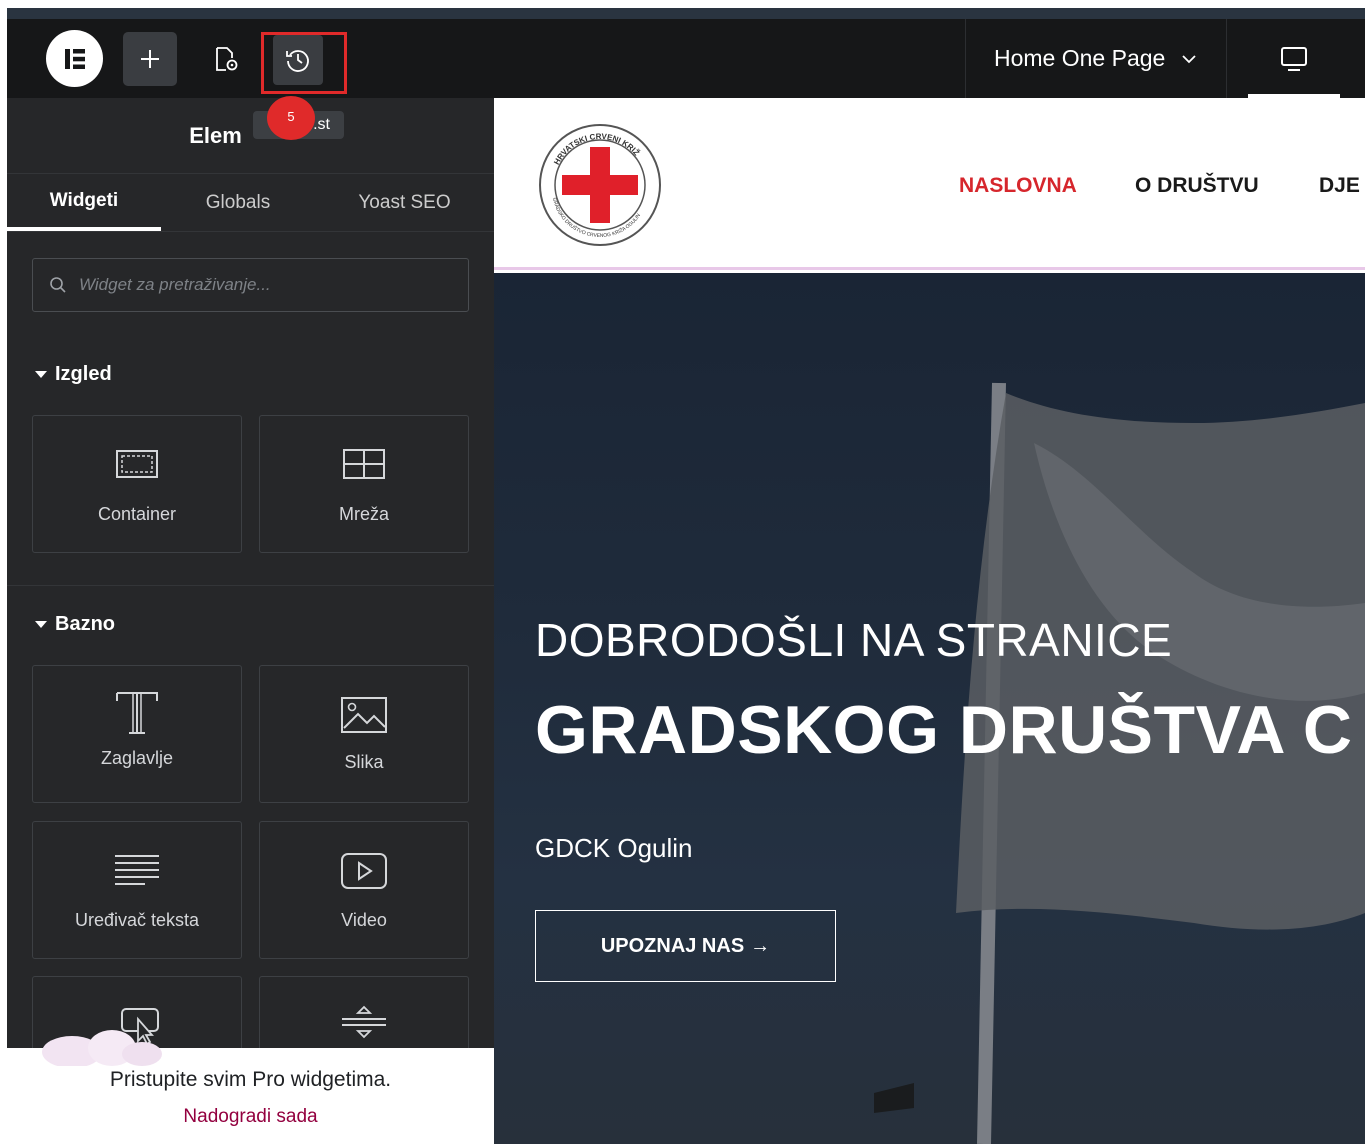  I want to click on page-settings-icon, so click(227, 59).